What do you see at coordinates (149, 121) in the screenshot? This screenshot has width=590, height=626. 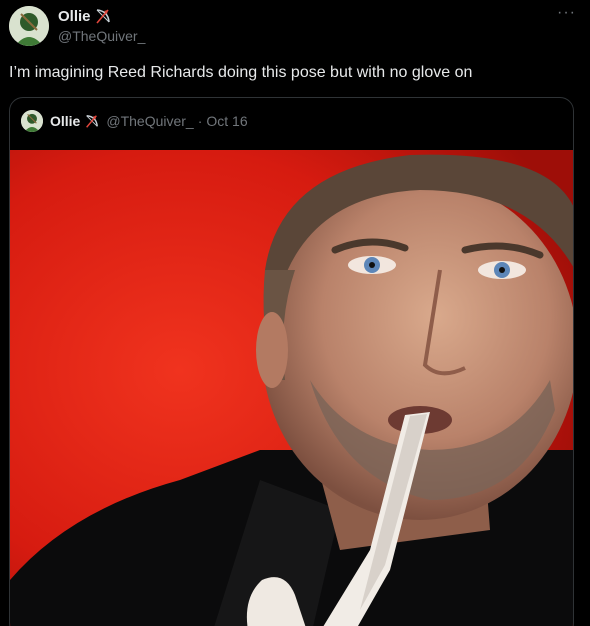 I see `quoted-author-handle: @TheQuiver_` at bounding box center [149, 121].